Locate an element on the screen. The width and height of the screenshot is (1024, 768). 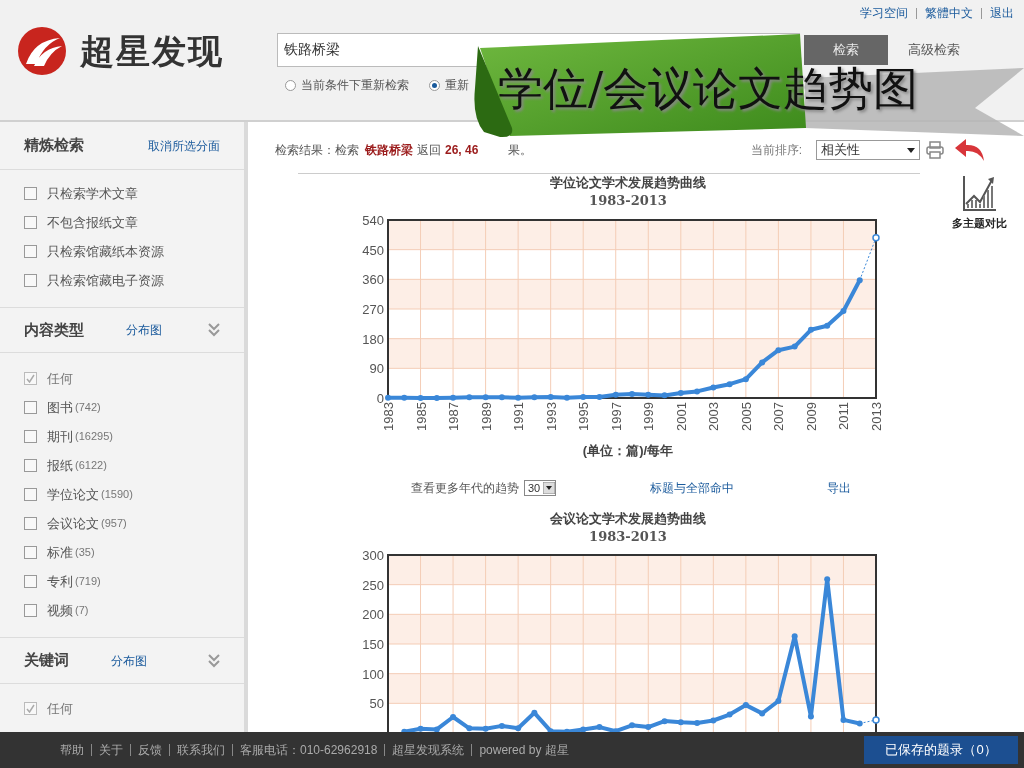
axis-tick-label: 270 is located at coordinates (373, 309).